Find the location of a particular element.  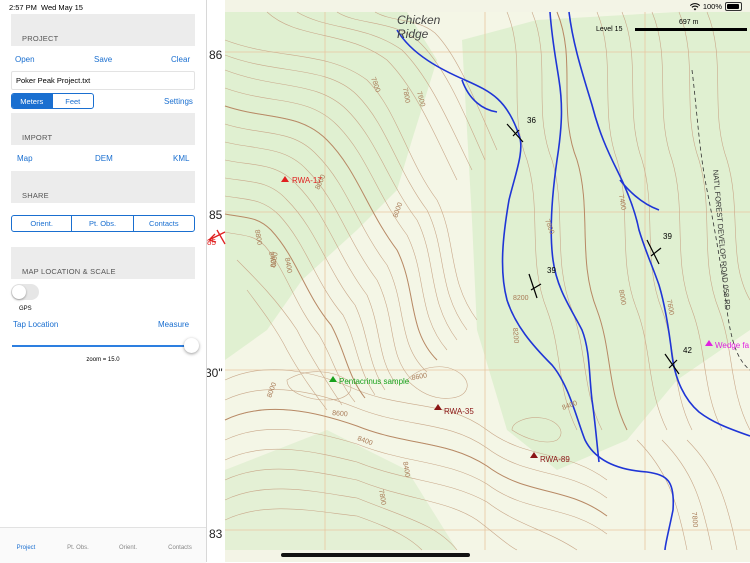

settings-button: Settings is located at coordinates (178, 101).